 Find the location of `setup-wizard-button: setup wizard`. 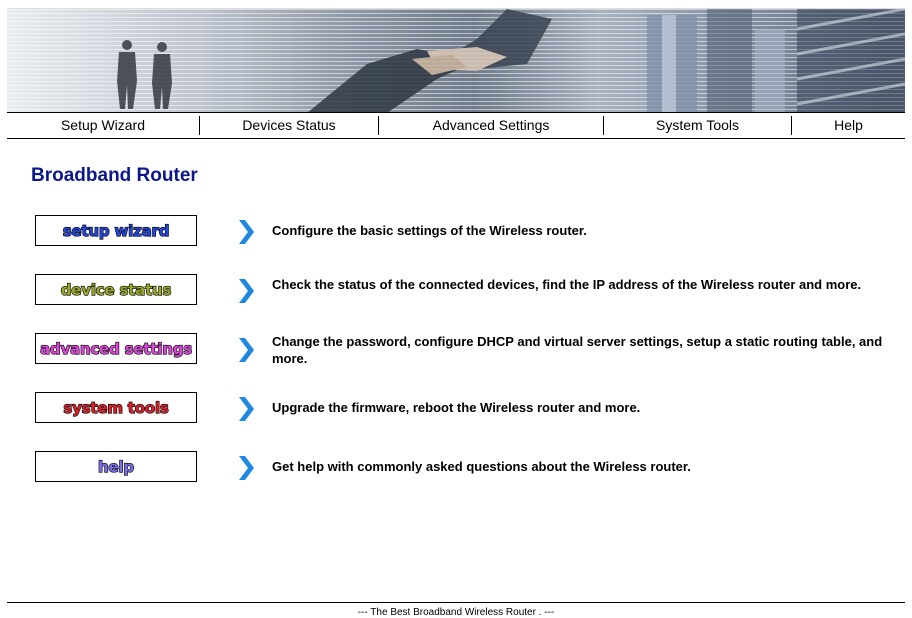

setup-wizard-button: setup wizard is located at coordinates (116, 230).